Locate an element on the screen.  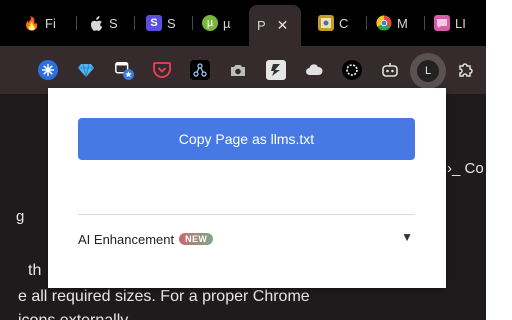
diamond-extension-icon is located at coordinates (86, 70).